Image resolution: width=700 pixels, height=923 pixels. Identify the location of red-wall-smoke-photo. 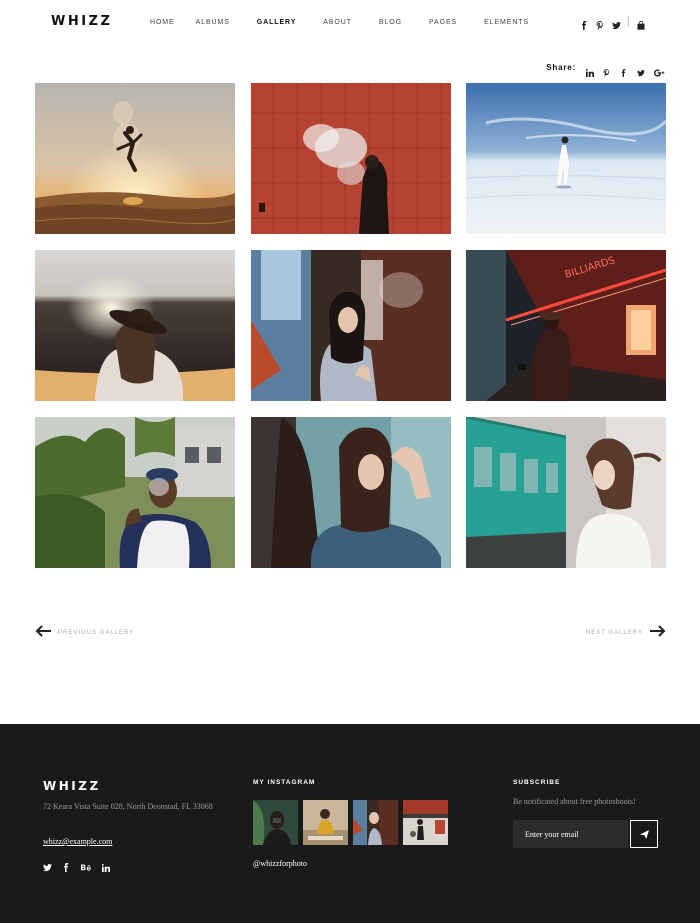
(351, 158).